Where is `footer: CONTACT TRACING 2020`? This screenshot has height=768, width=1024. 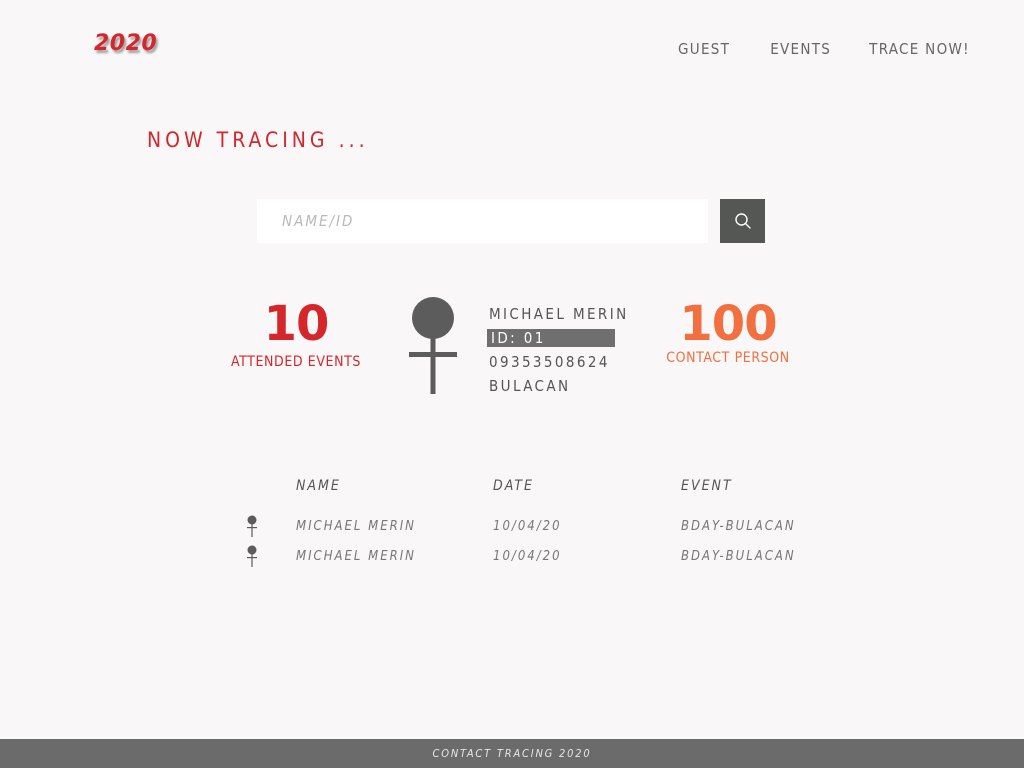 footer: CONTACT TRACING 2020 is located at coordinates (512, 753).